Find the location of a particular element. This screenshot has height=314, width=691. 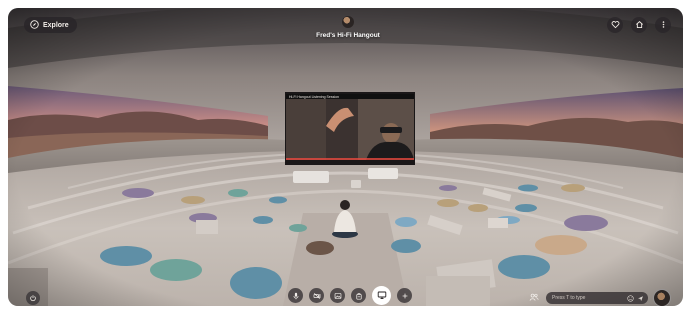

camera-off-icon is located at coordinates (317, 296).